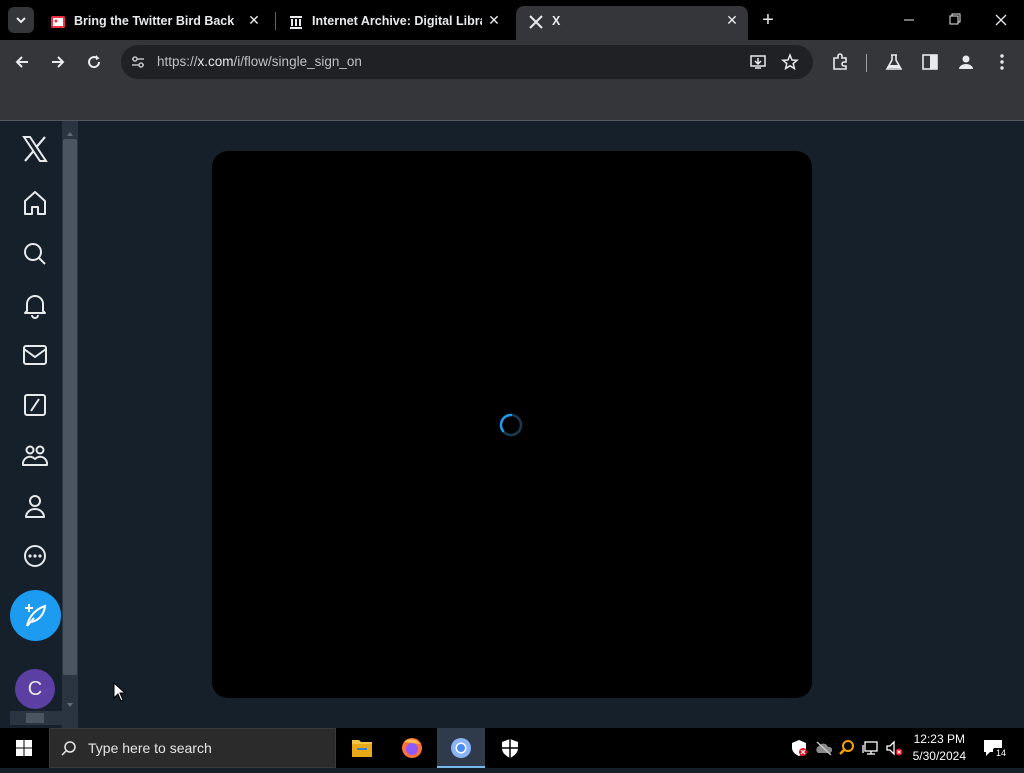 This screenshot has height=773, width=1024. I want to click on communities-icon, so click(35, 455).